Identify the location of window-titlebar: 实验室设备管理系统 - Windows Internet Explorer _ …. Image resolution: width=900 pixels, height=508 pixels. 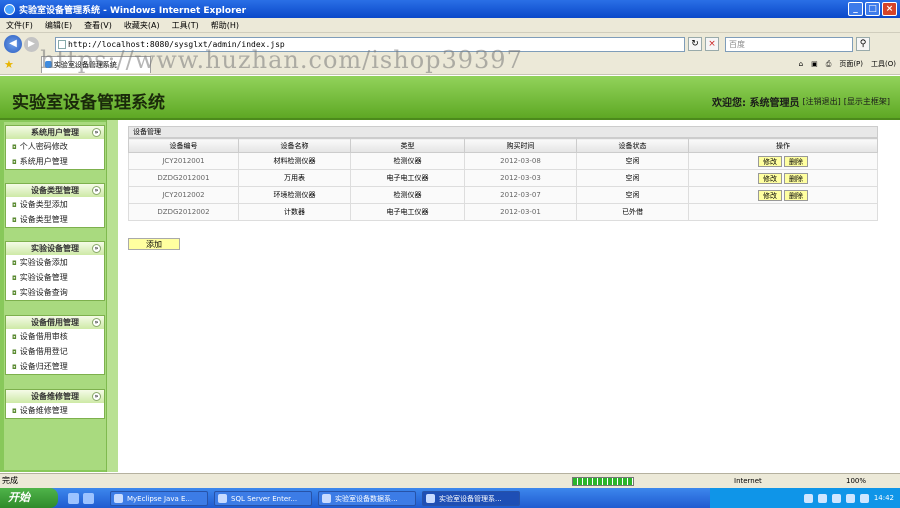
(450, 9).